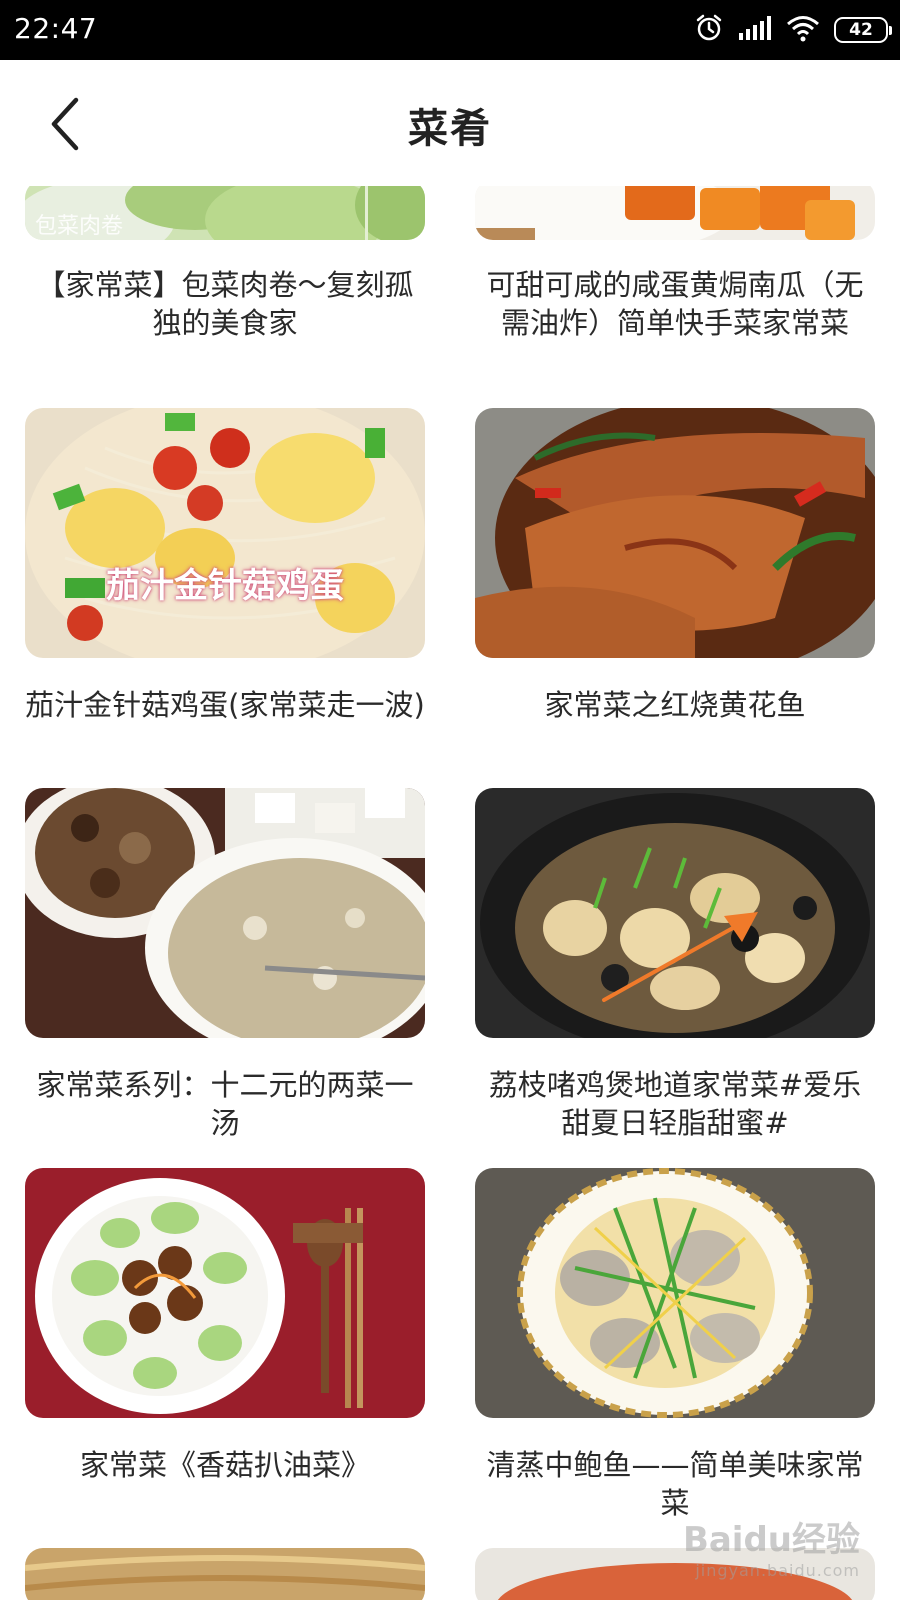  Describe the element at coordinates (675, 304) in the screenshot. I see `recipe-title: 可甜可咸的咸蛋黄焗南瓜（无需油炸）简单快手菜家常菜` at that location.